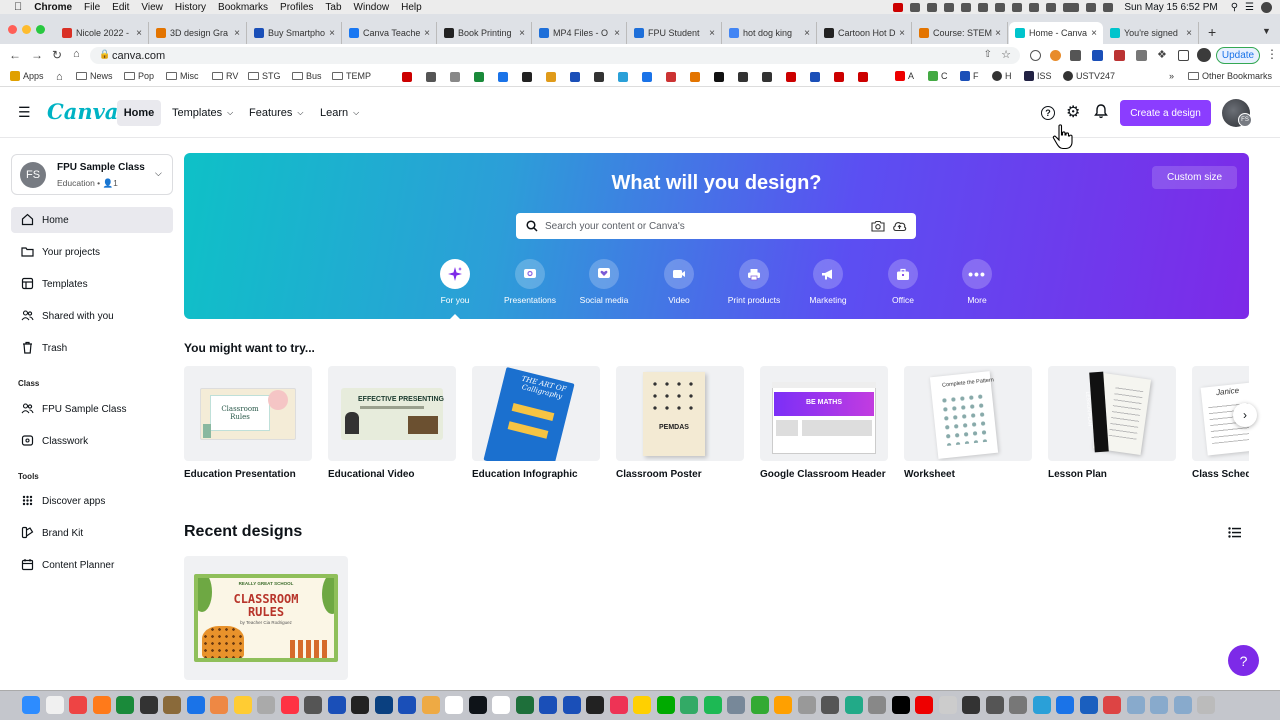 This screenshot has width=1280, height=720. I want to click on browser-tab: Nicole 2022 - ×, so click(102, 33).